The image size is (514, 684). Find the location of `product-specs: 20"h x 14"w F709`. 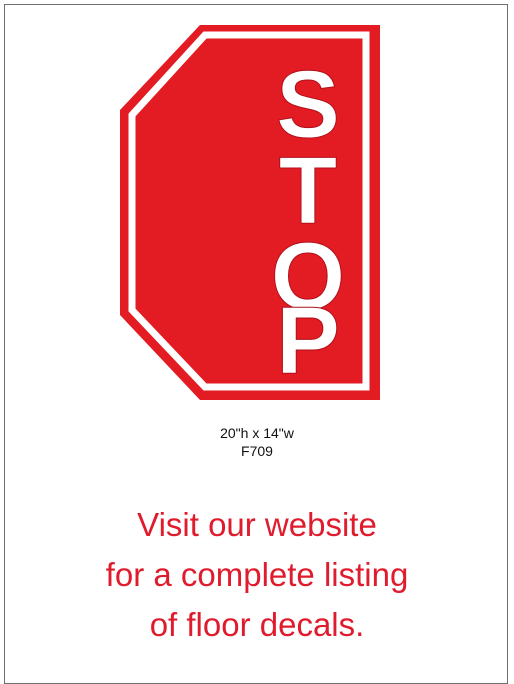

product-specs: 20"h x 14"w F709 is located at coordinates (257, 442).